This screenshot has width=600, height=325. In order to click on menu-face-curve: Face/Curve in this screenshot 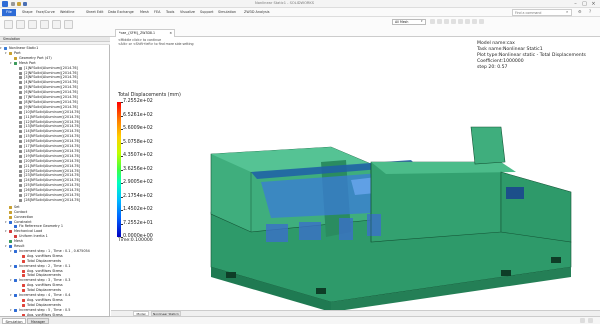, I will do `click(45, 12)`.